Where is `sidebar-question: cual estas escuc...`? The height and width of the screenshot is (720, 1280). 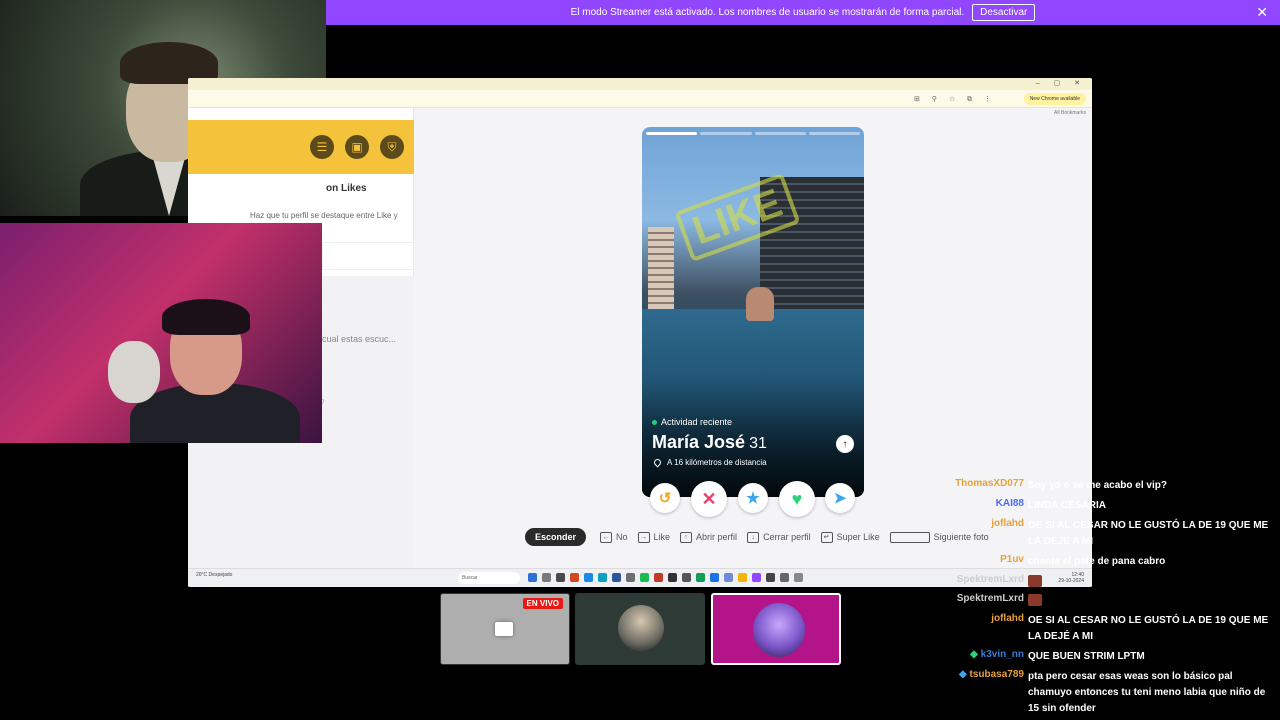 sidebar-question: cual estas escuc... is located at coordinates (359, 339).